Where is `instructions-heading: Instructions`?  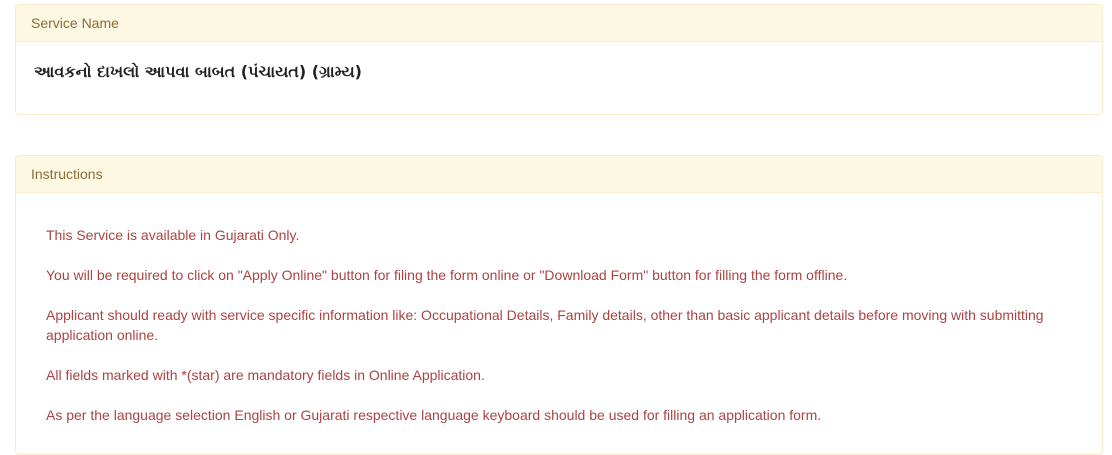
instructions-heading: Instructions is located at coordinates (559, 174).